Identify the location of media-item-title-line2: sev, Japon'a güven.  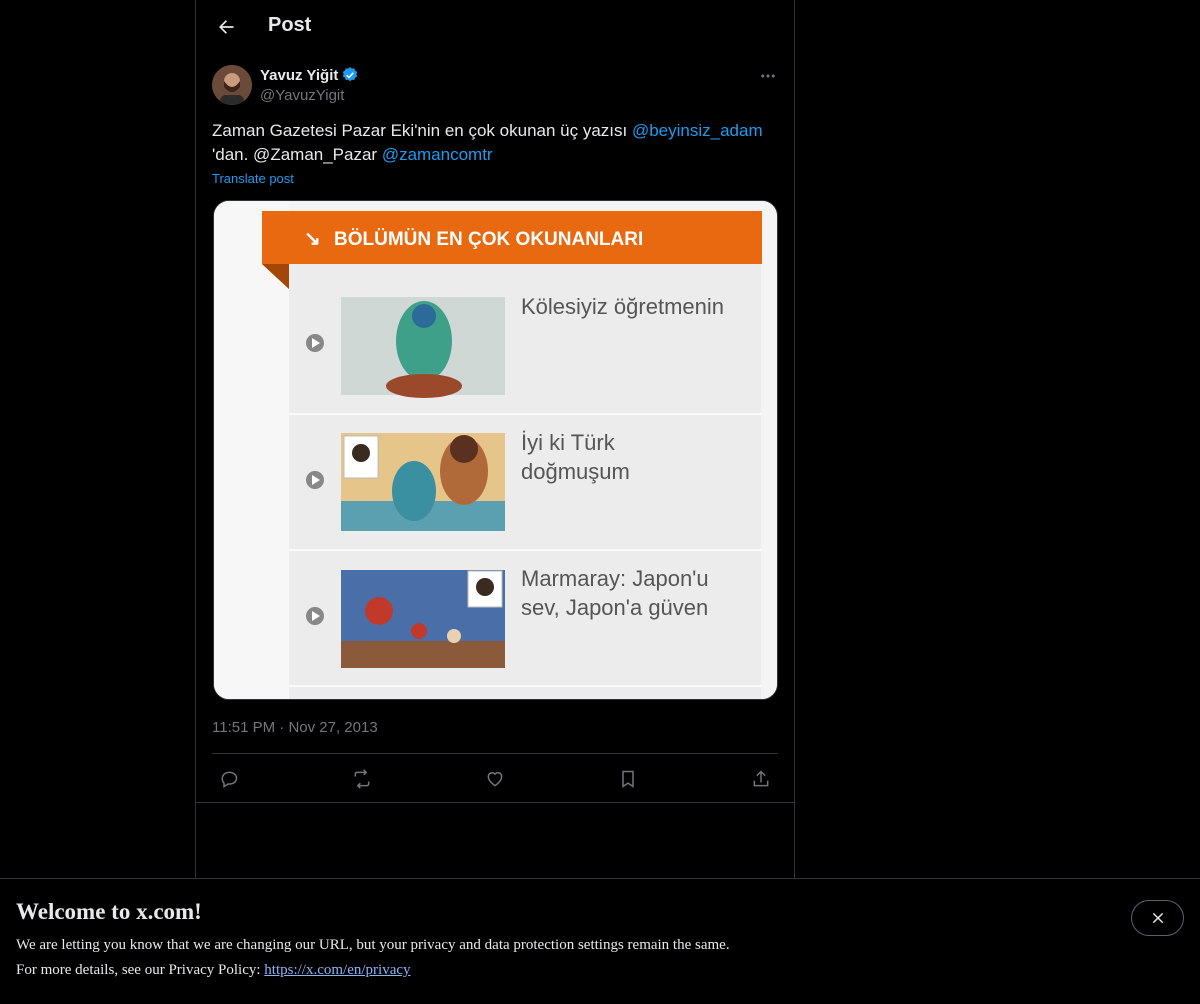
(614, 607).